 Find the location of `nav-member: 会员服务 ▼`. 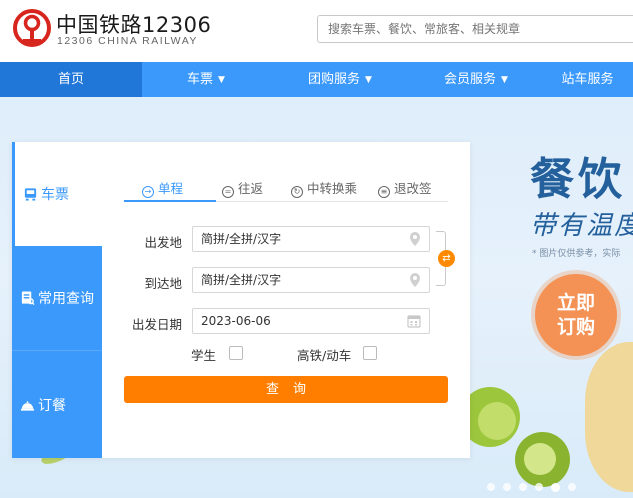

nav-member: 会员服务 ▼ is located at coordinates (476, 79).